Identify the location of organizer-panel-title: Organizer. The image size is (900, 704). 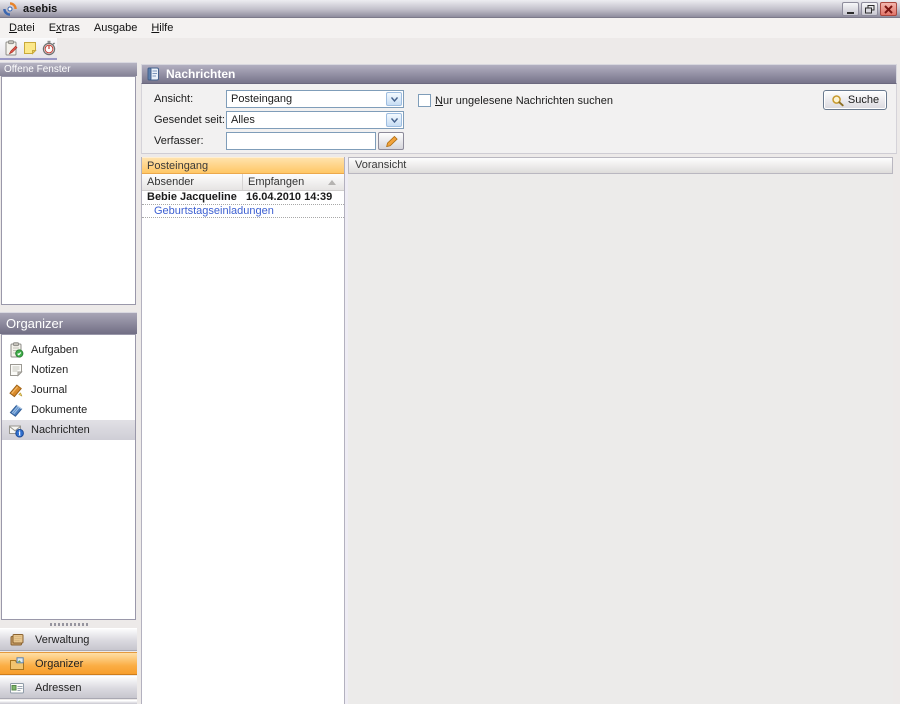
(35, 323).